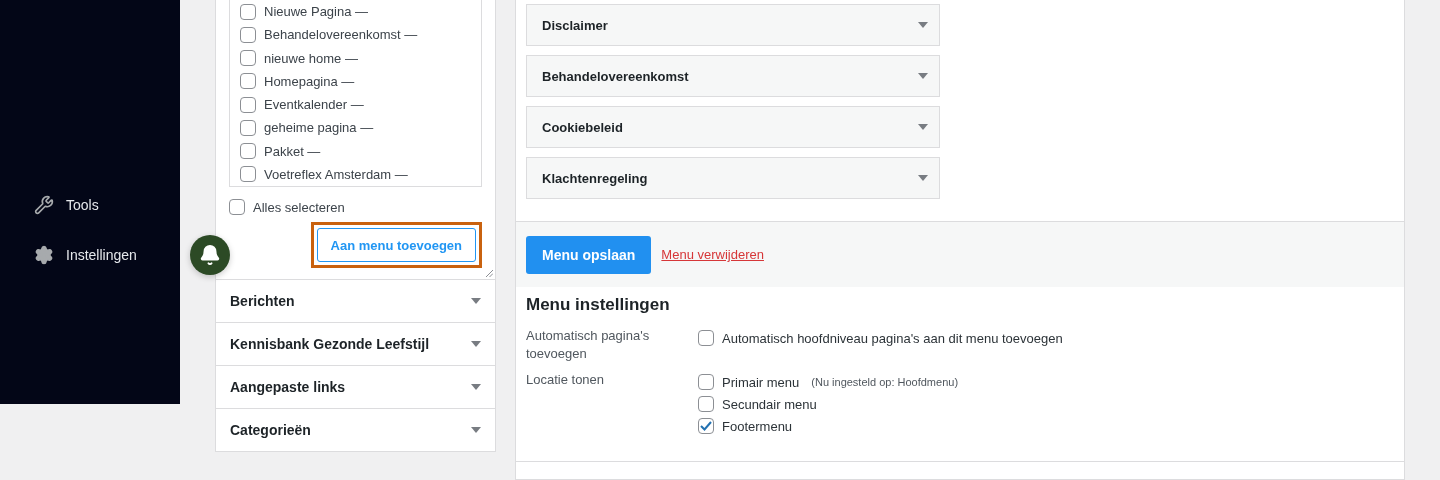  I want to click on menu-item-title: Cookiebeleid, so click(582, 127).